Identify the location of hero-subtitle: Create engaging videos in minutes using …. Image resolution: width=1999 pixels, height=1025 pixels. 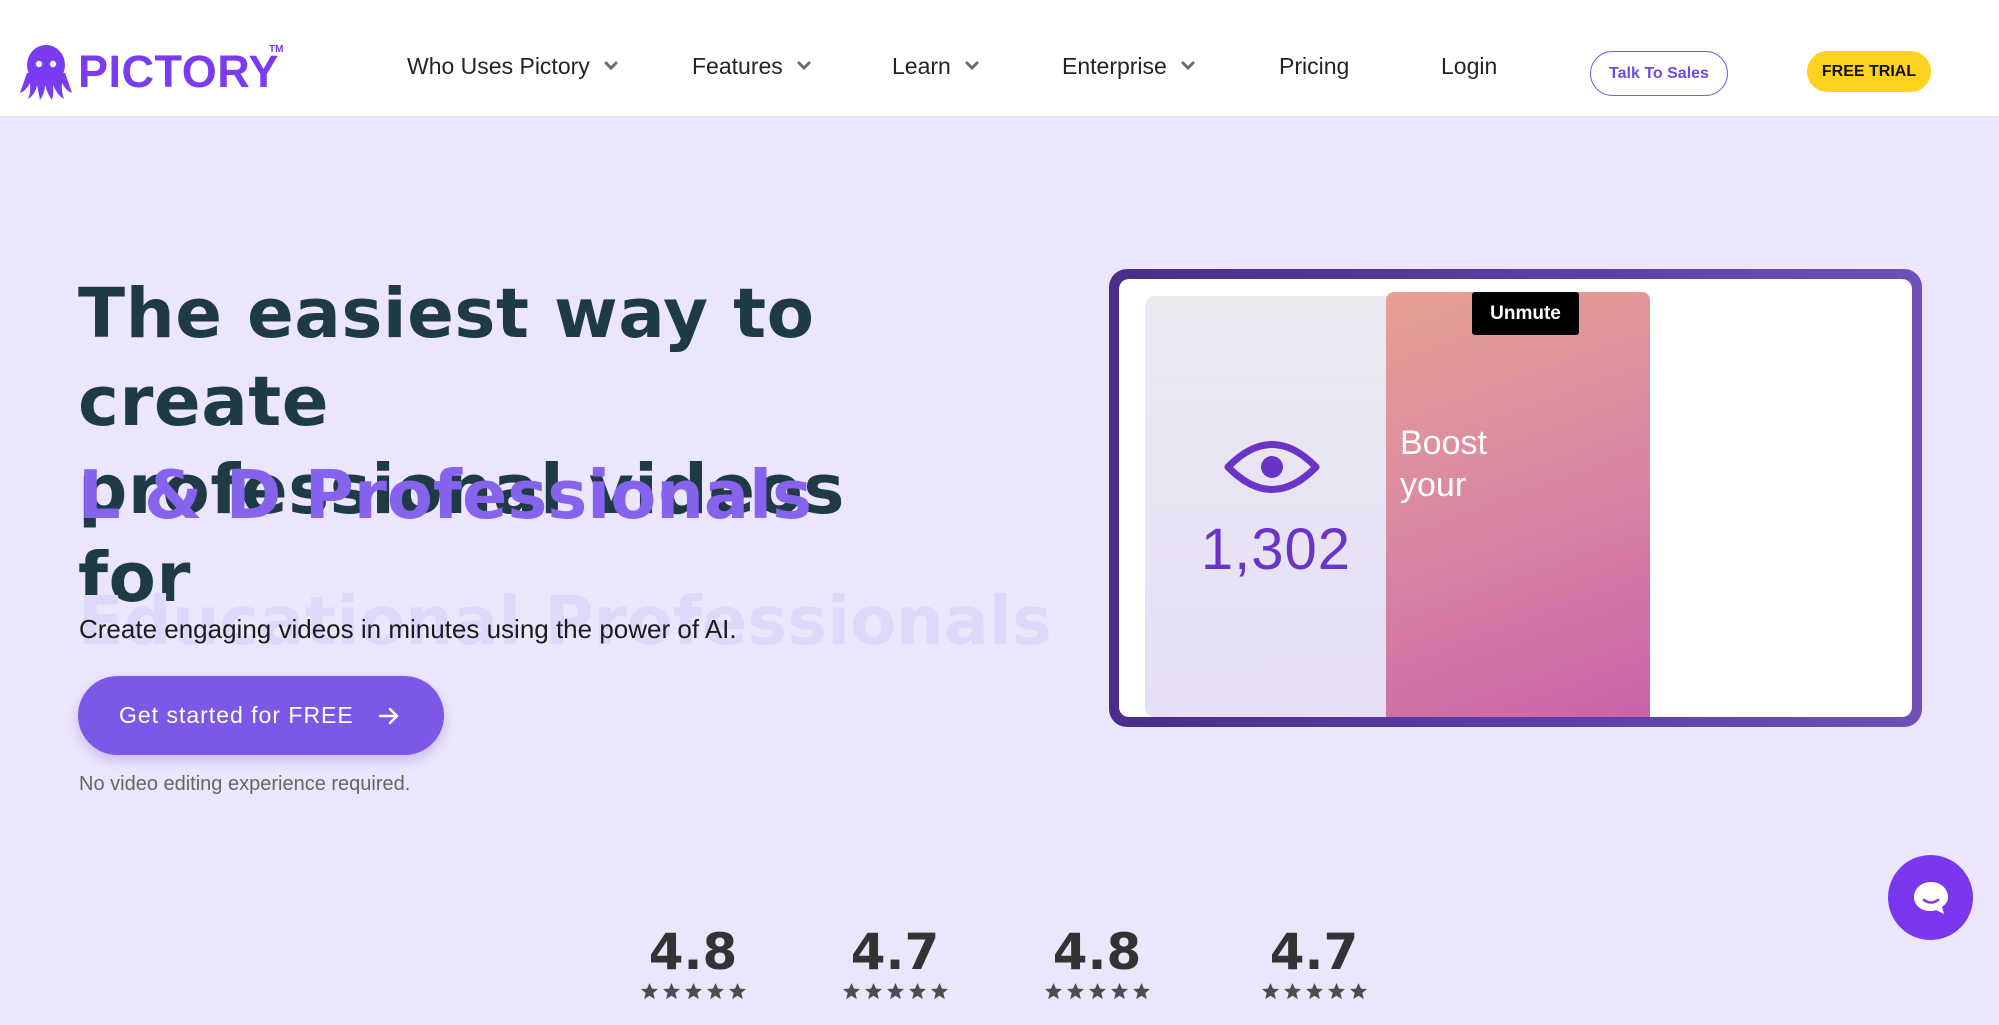
(408, 629).